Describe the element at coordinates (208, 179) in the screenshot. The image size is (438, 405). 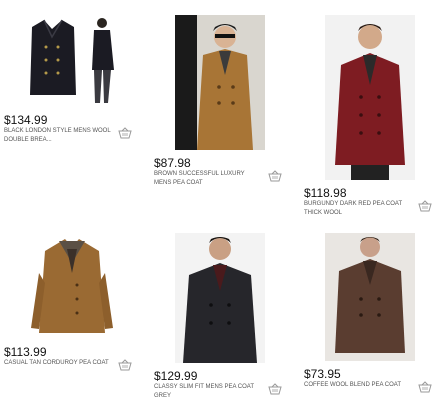
I see `product-name: BROWN SUCCESSFUL LUXURY MENS PEA COAT` at that location.